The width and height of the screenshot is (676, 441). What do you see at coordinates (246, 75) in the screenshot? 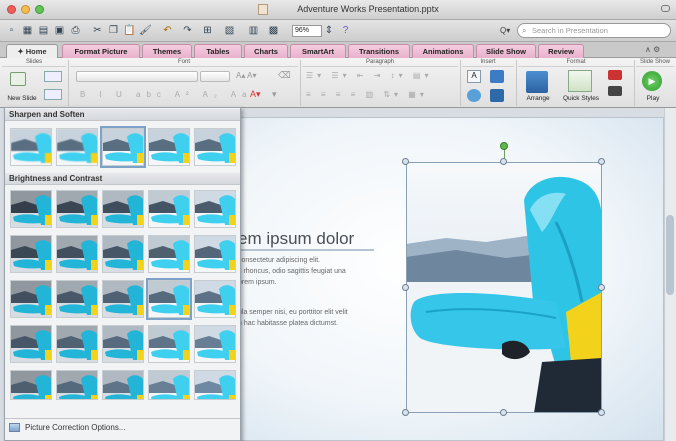
I see `grow-font-icon: A▴ A▾` at bounding box center [246, 75].